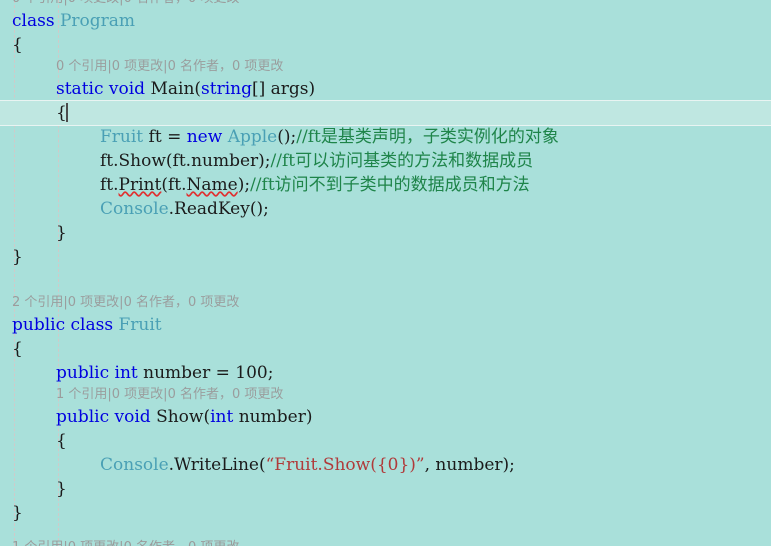 The width and height of the screenshot is (771, 546). I want to click on code-line: public void Show(int number), so click(385, 417).